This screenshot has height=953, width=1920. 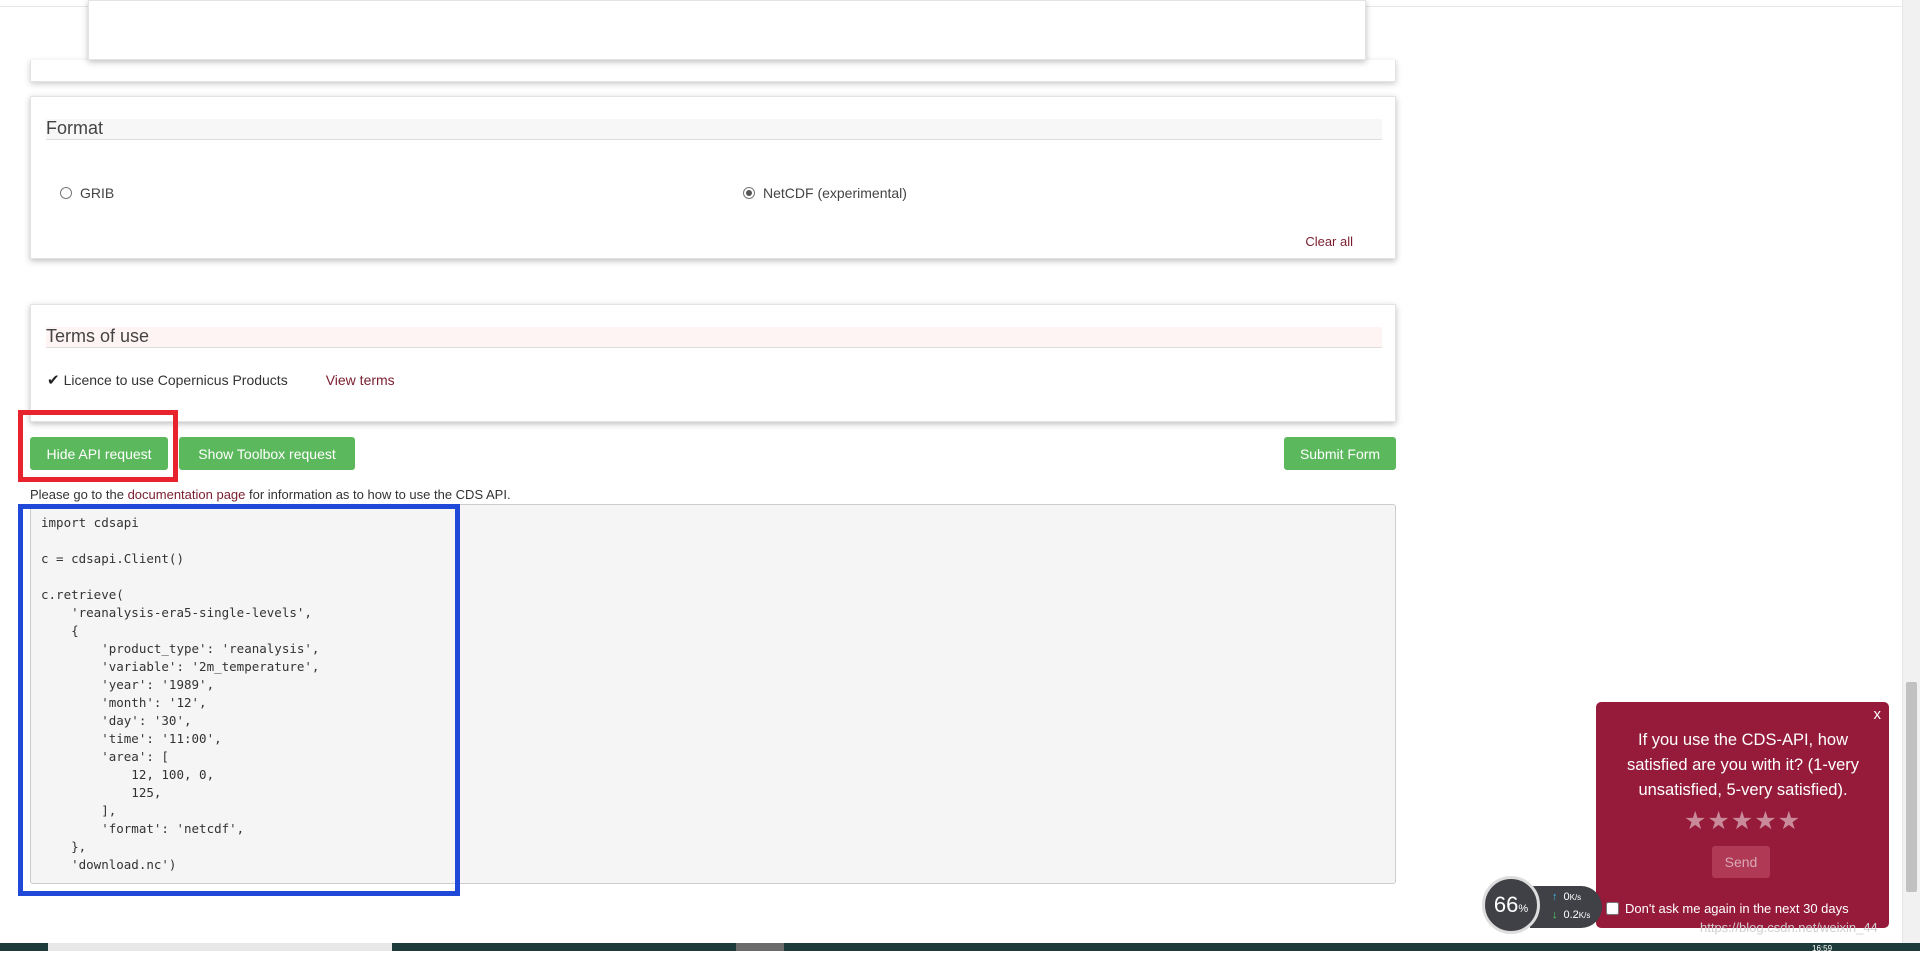 I want to click on format-option-netcdf: NetCDF (experimental), so click(x=825, y=193).